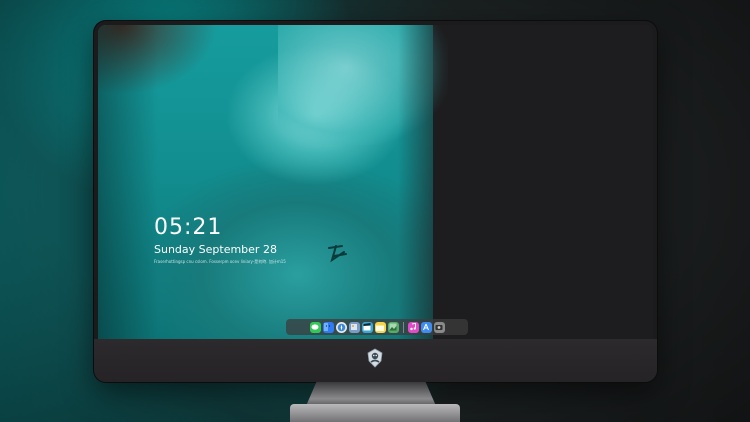 The width and height of the screenshot is (750, 422). I want to click on dock, so click(377, 327).